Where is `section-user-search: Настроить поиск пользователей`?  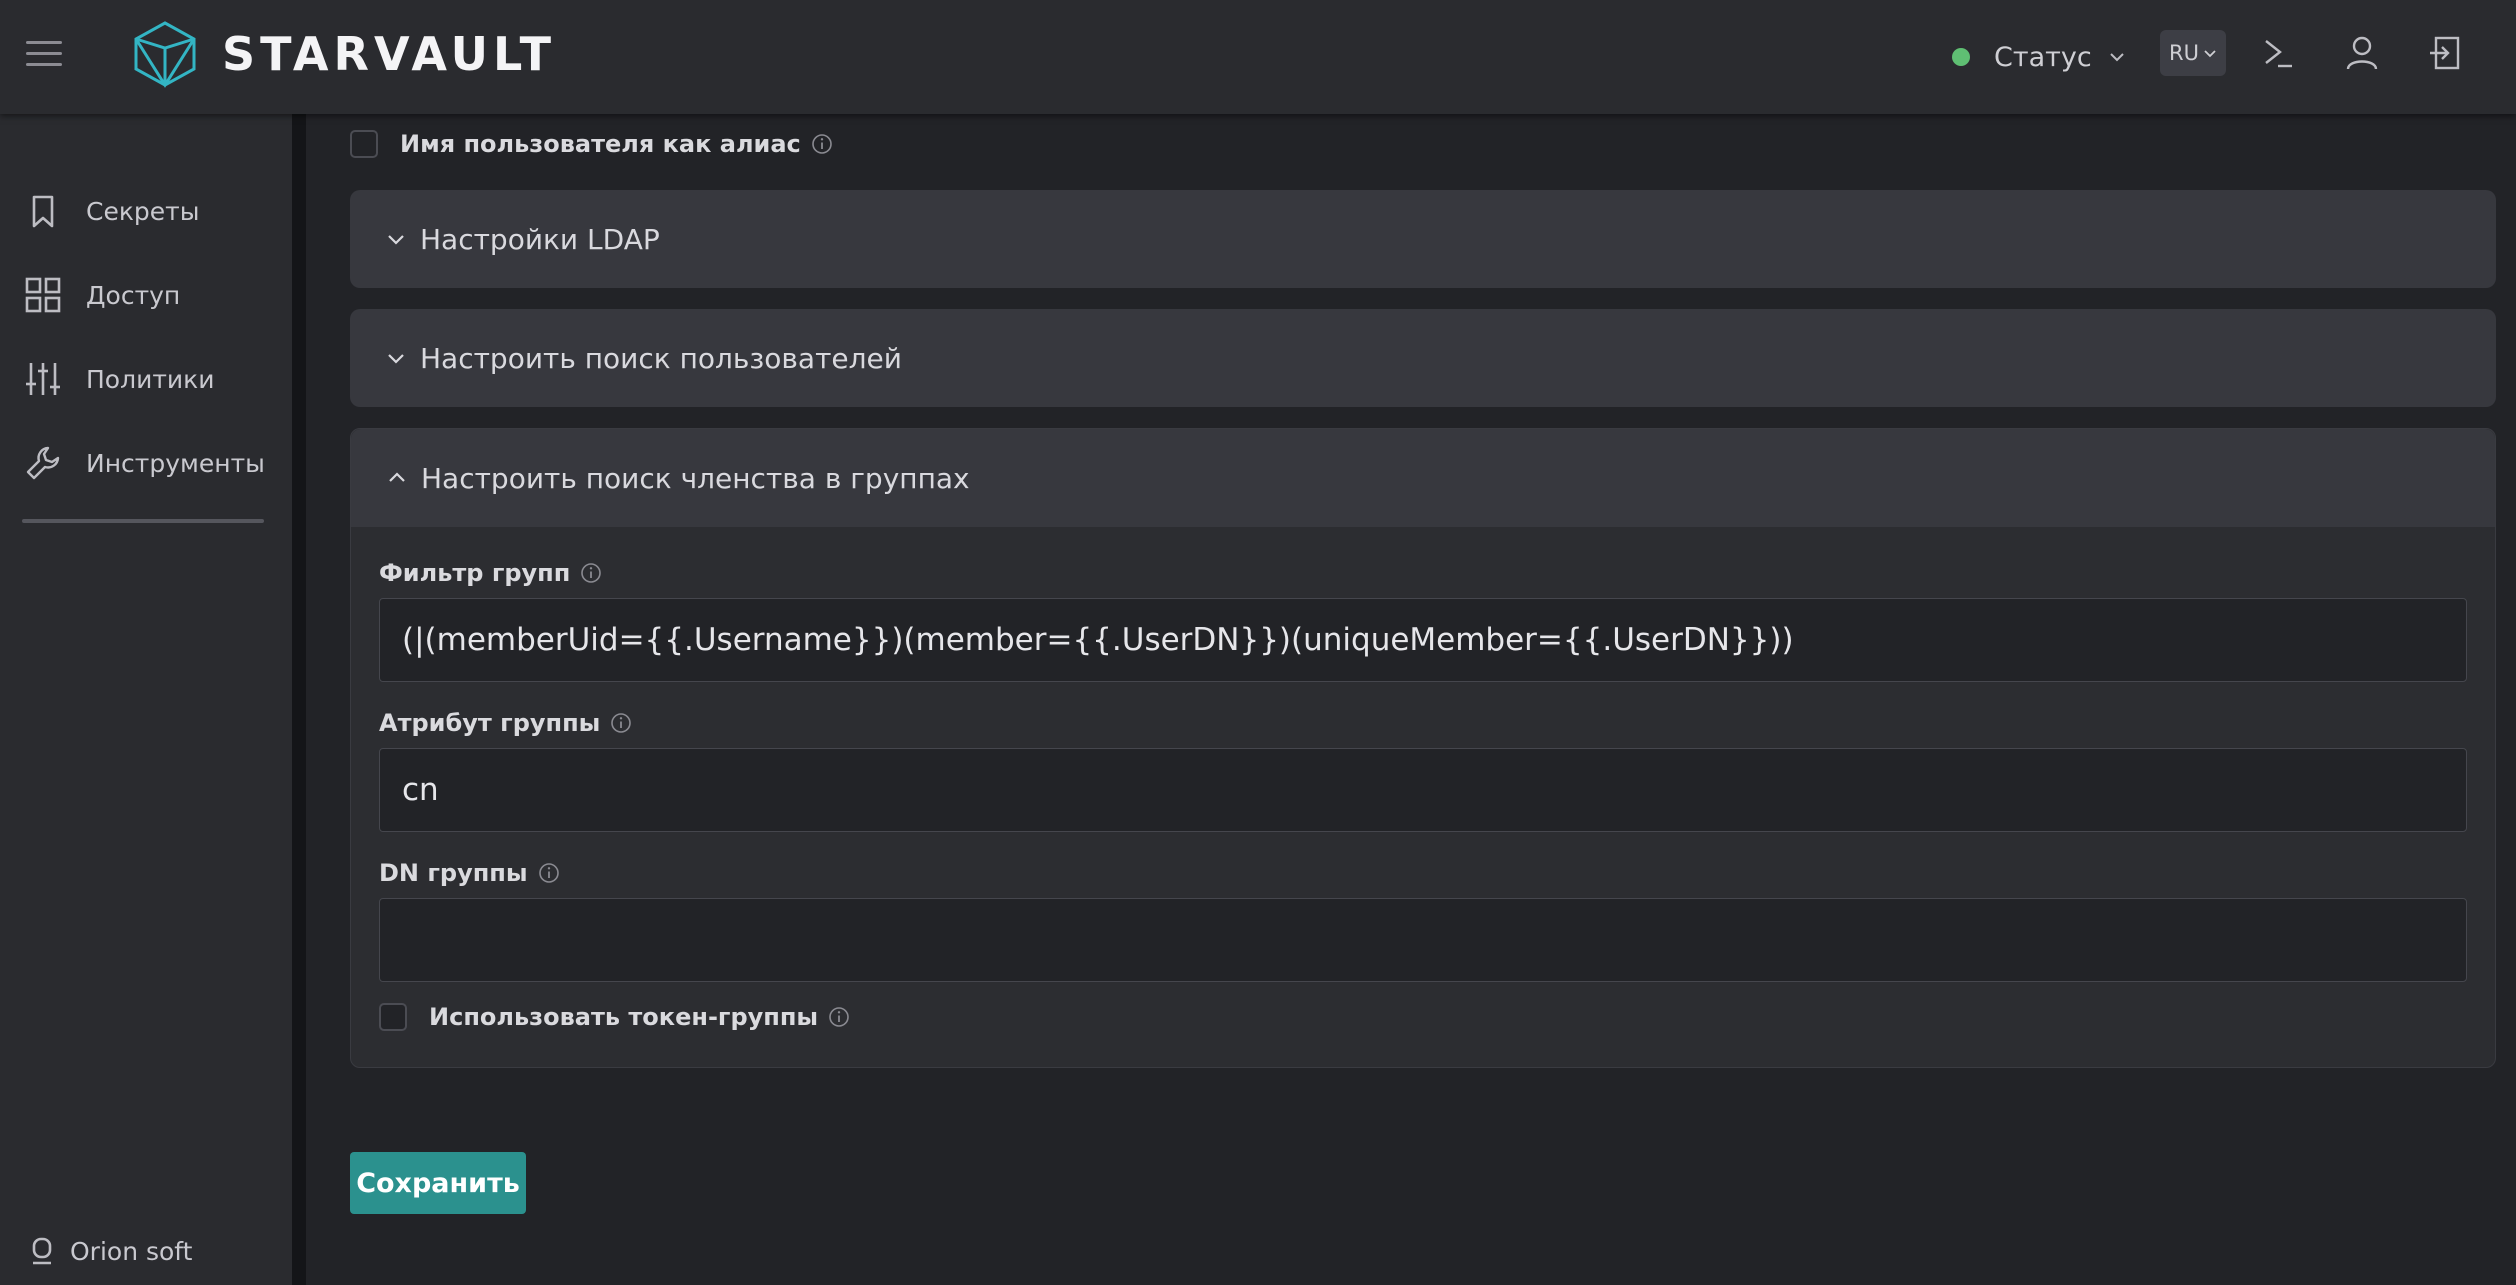
section-user-search: Настроить поиск пользователей is located at coordinates (1423, 358).